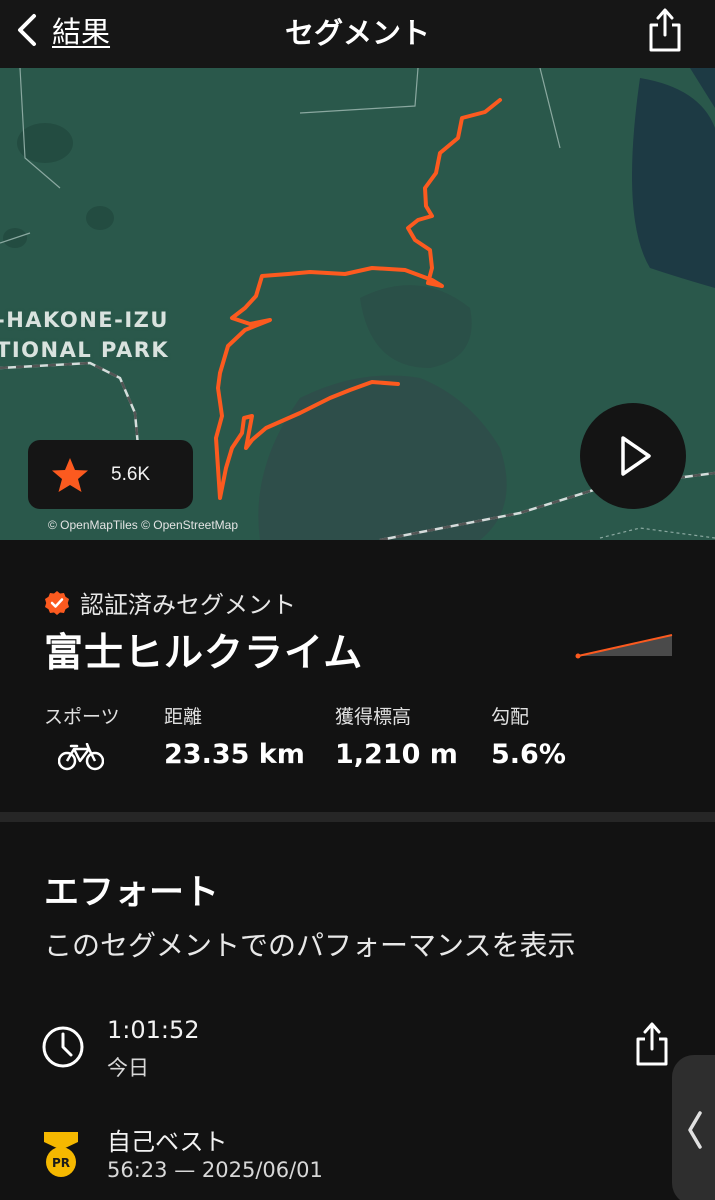 The image size is (715, 1200). I want to click on star-button: 5.6K, so click(110, 474).